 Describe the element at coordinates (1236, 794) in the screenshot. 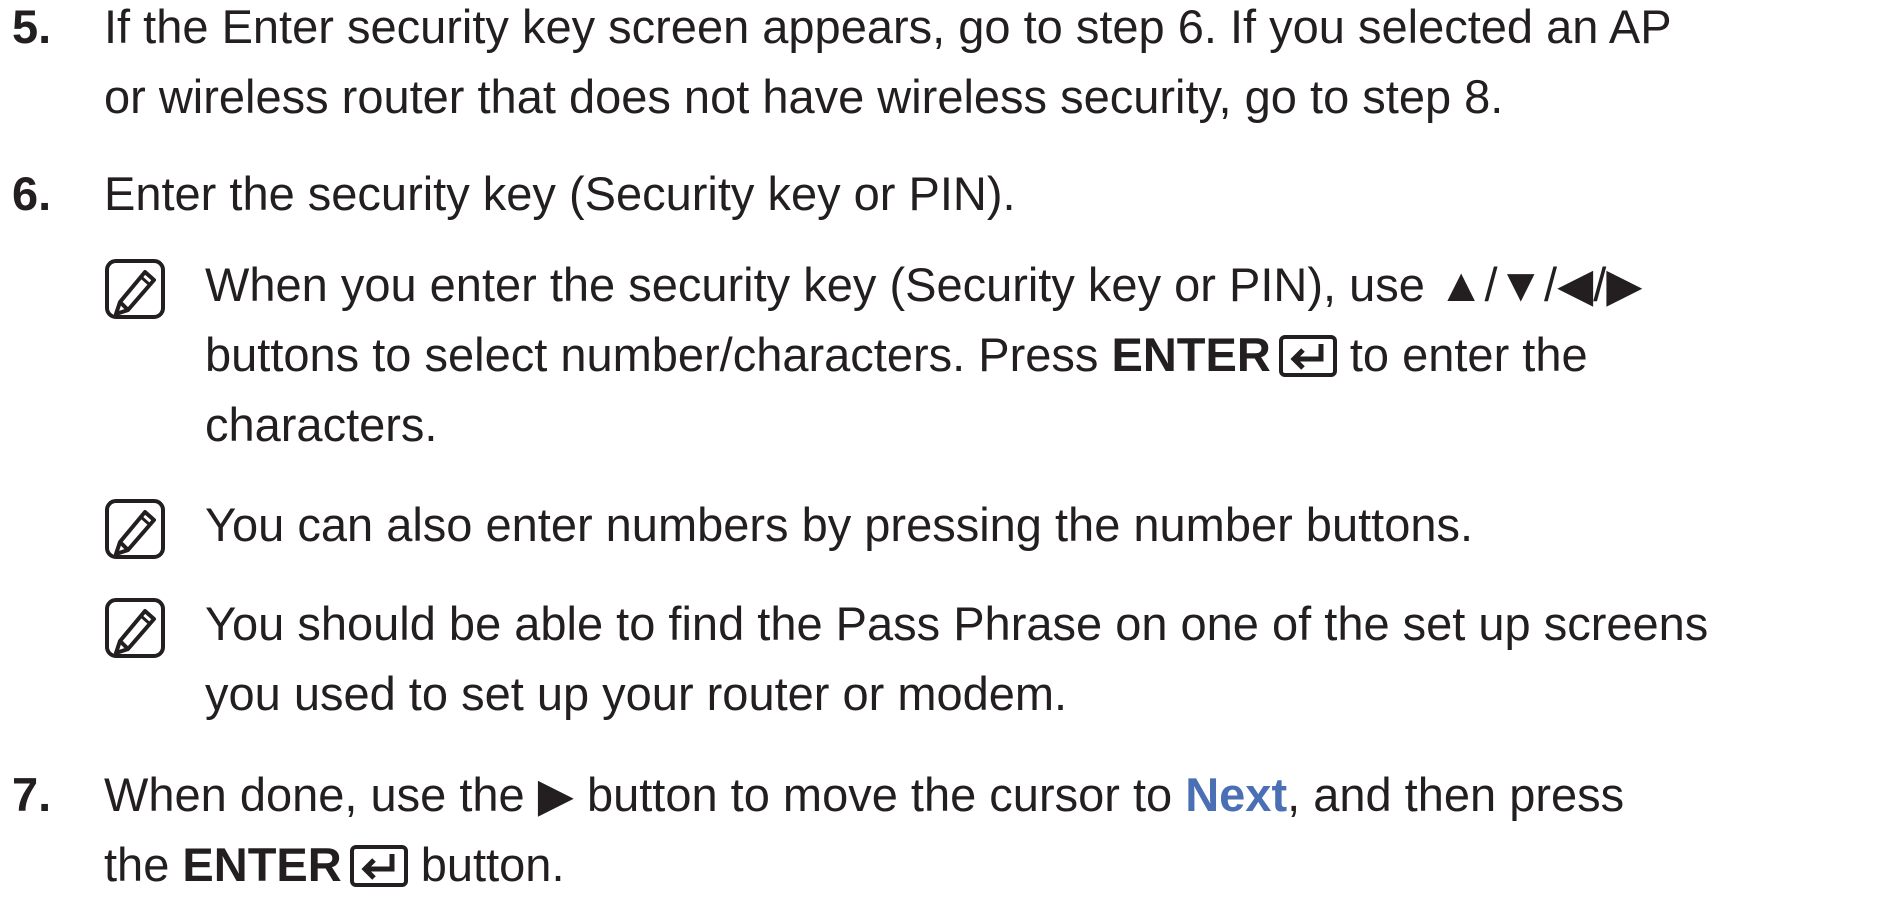

I see `next-link: Next` at that location.